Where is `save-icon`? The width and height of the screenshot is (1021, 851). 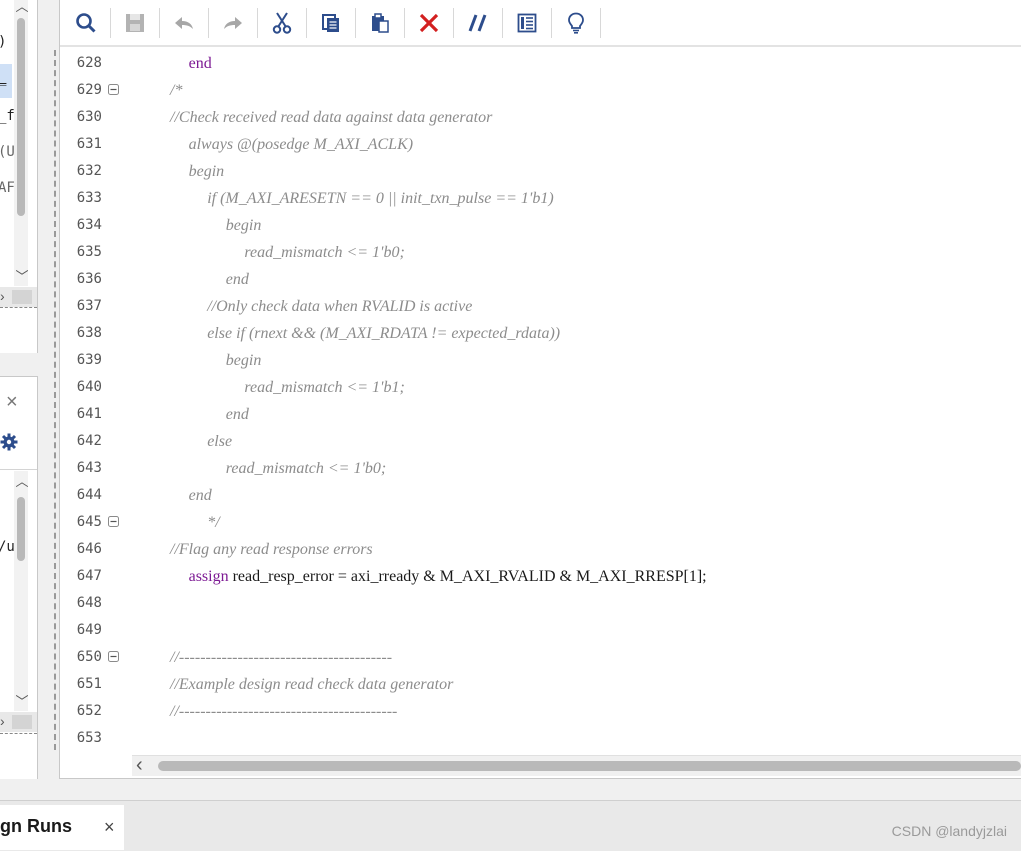 save-icon is located at coordinates (135, 22).